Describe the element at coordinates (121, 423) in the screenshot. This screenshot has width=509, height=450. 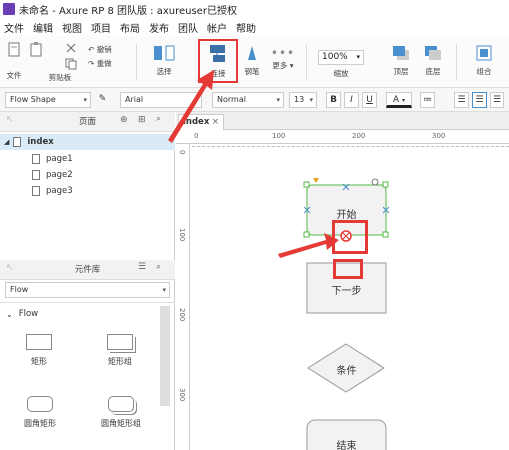
I see `widget-label: 圆角矩形组` at that location.